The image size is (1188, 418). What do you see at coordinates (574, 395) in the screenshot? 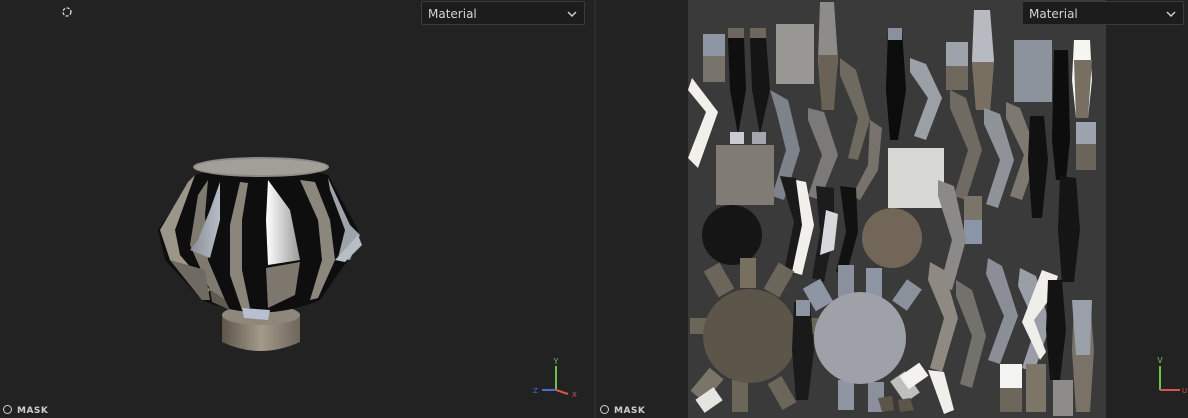
I see `axis-x-label: X` at bounding box center [574, 395].